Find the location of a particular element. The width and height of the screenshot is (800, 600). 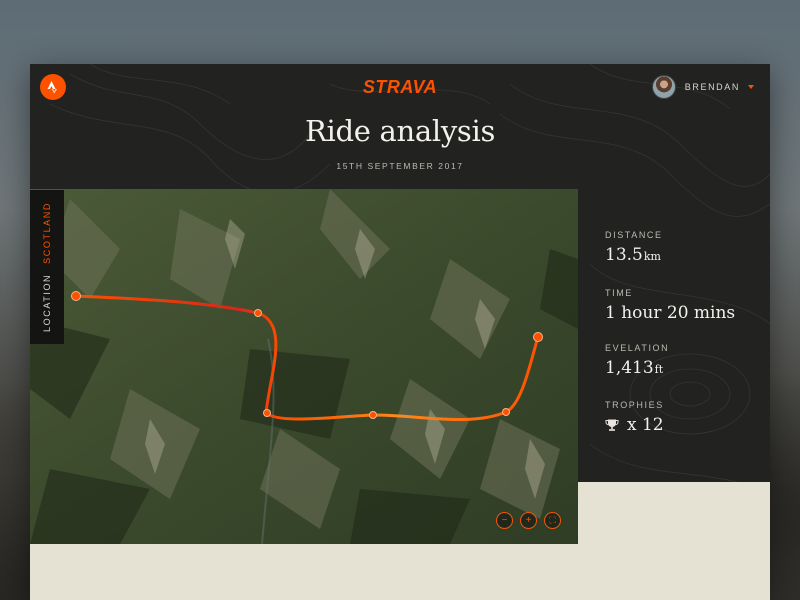

time-value: 1 hour 20 mins is located at coordinates (670, 313).